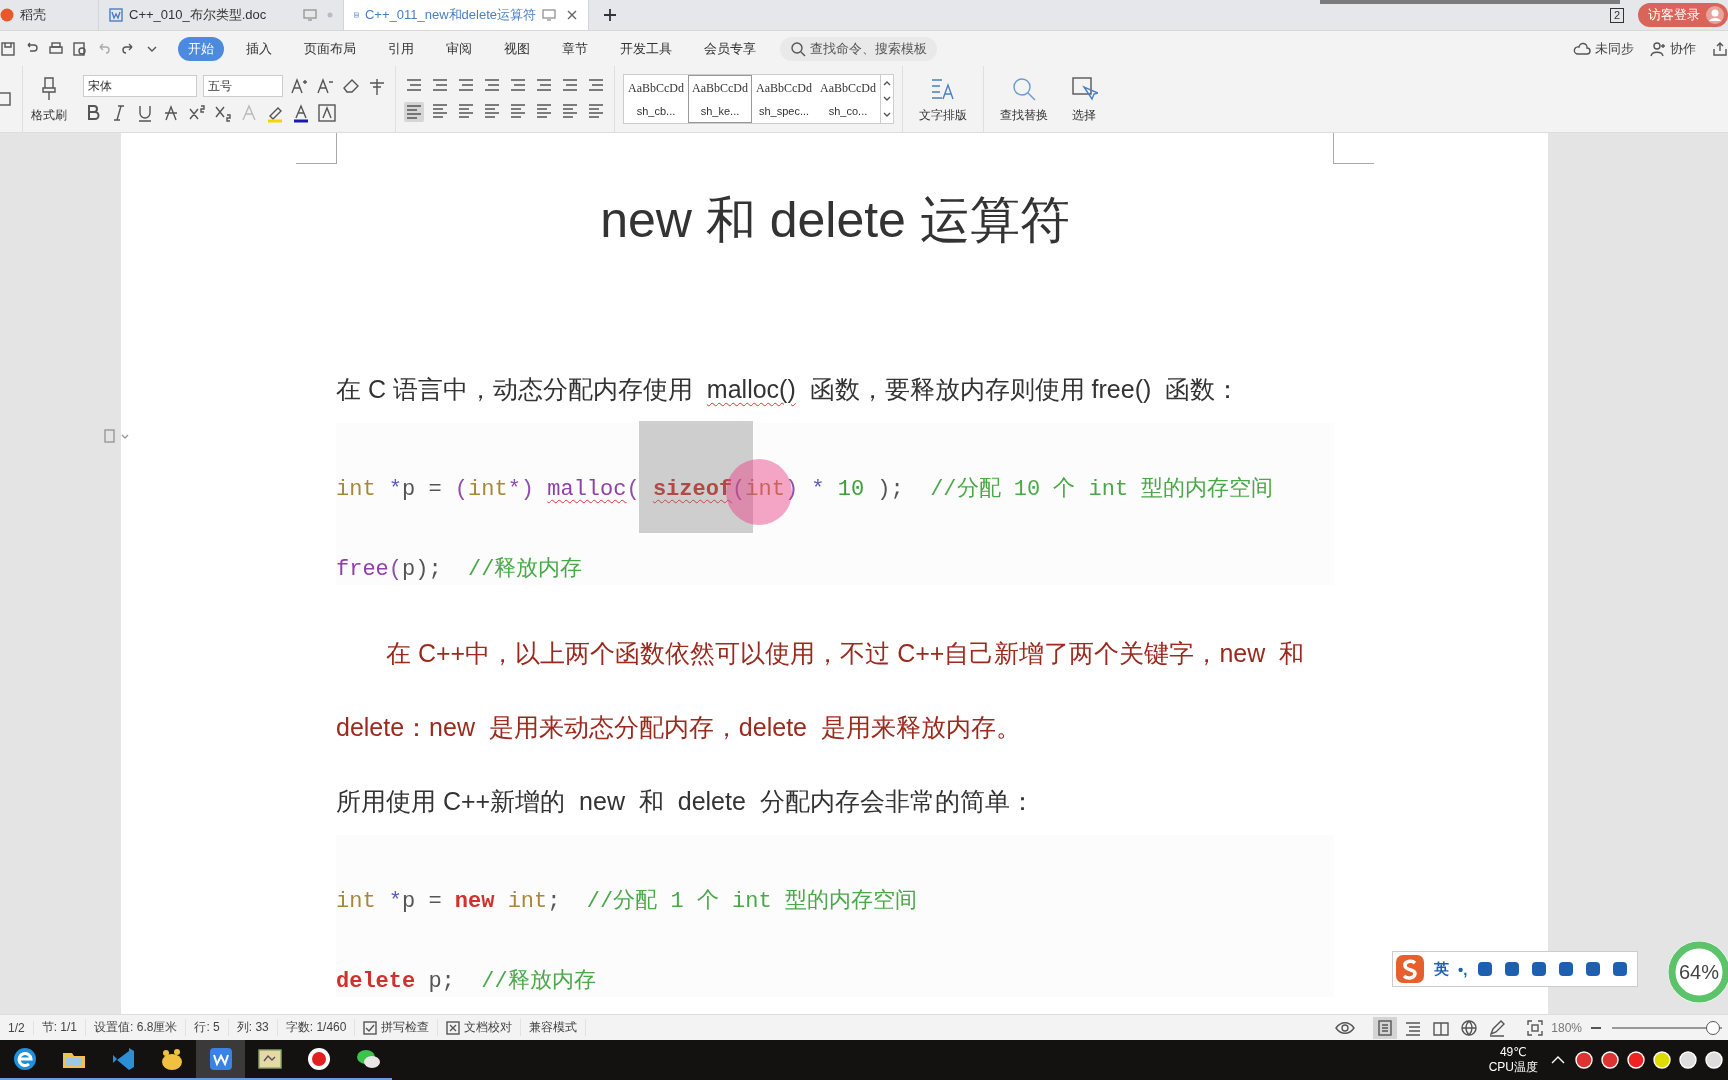  I want to click on document-tab: C++_010_布尔类型.doc, so click(221, 15).